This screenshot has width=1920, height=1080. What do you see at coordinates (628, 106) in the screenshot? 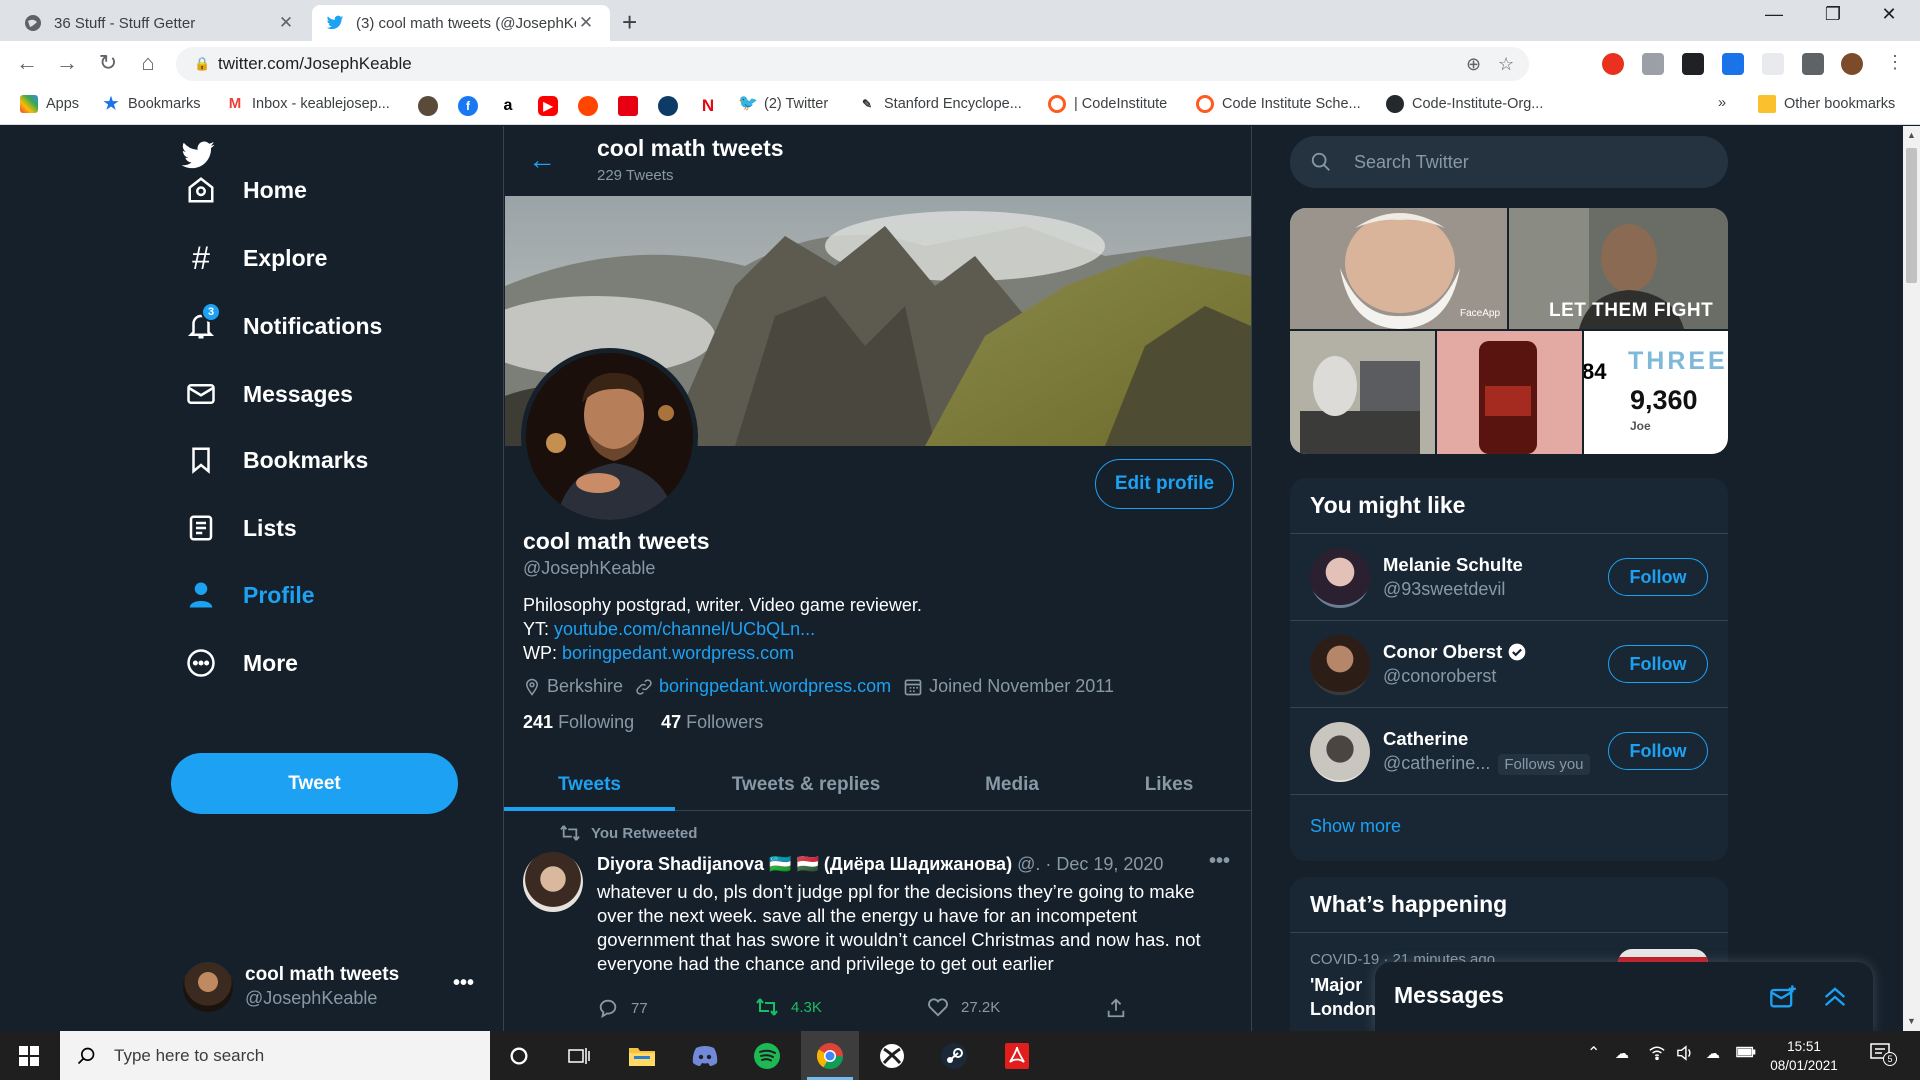
I see `bookmark-red-icon` at bounding box center [628, 106].